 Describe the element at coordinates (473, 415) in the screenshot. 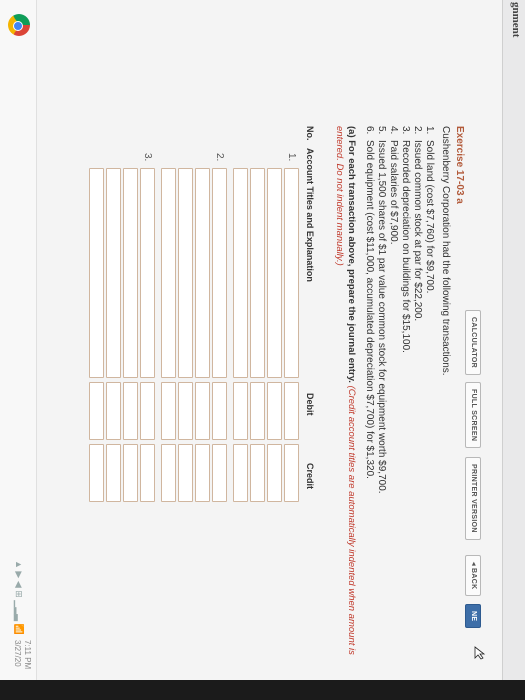

I see `full-screen-button: FULL SCREEN` at that location.